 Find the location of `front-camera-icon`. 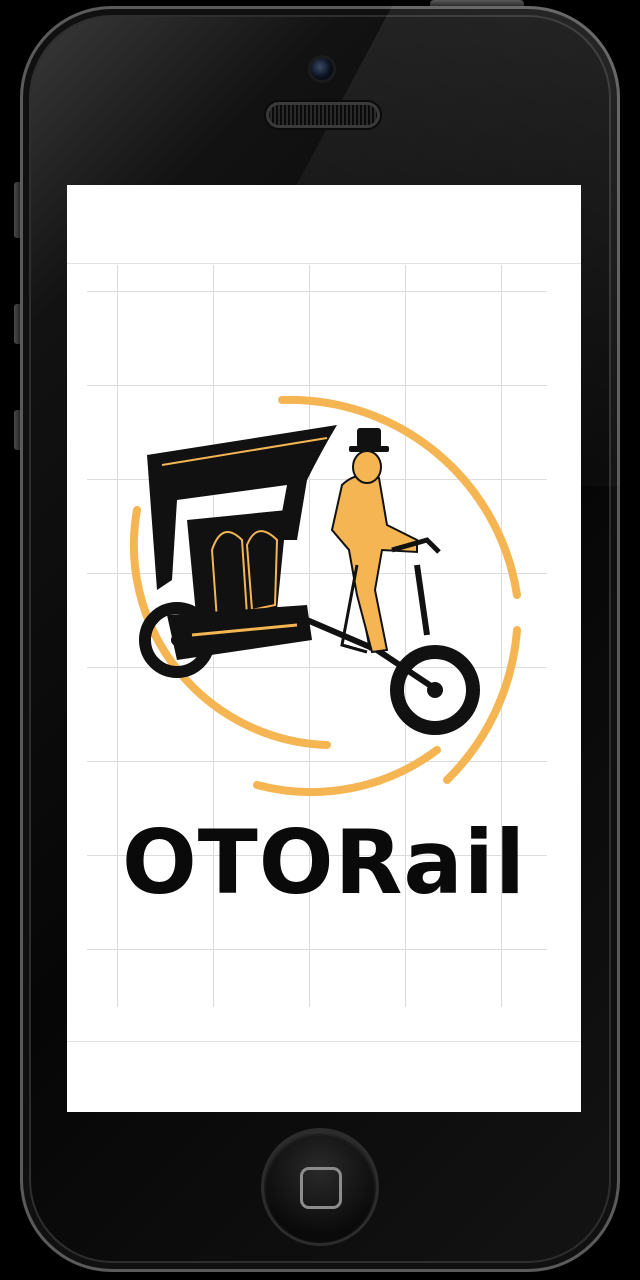

front-camera-icon is located at coordinates (322, 69).